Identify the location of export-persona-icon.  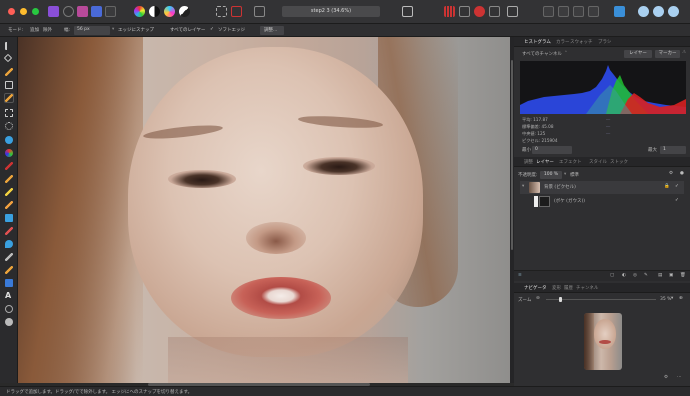
(110, 11).